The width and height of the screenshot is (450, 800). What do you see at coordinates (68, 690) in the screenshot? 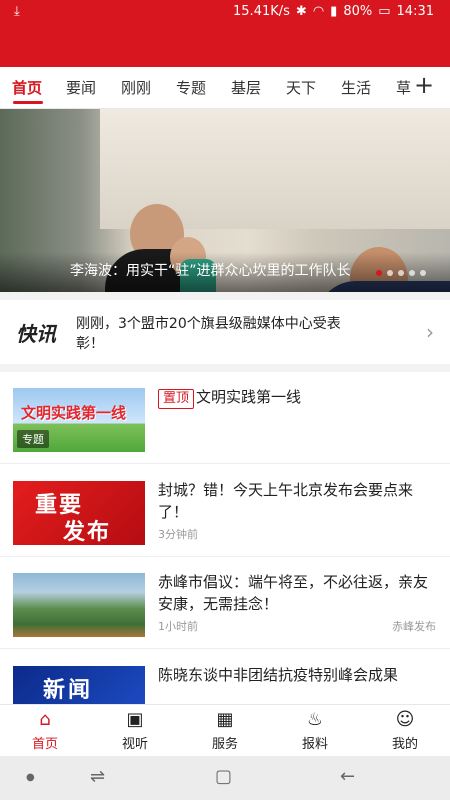
I see `thumb-title: 新闻` at bounding box center [68, 690].